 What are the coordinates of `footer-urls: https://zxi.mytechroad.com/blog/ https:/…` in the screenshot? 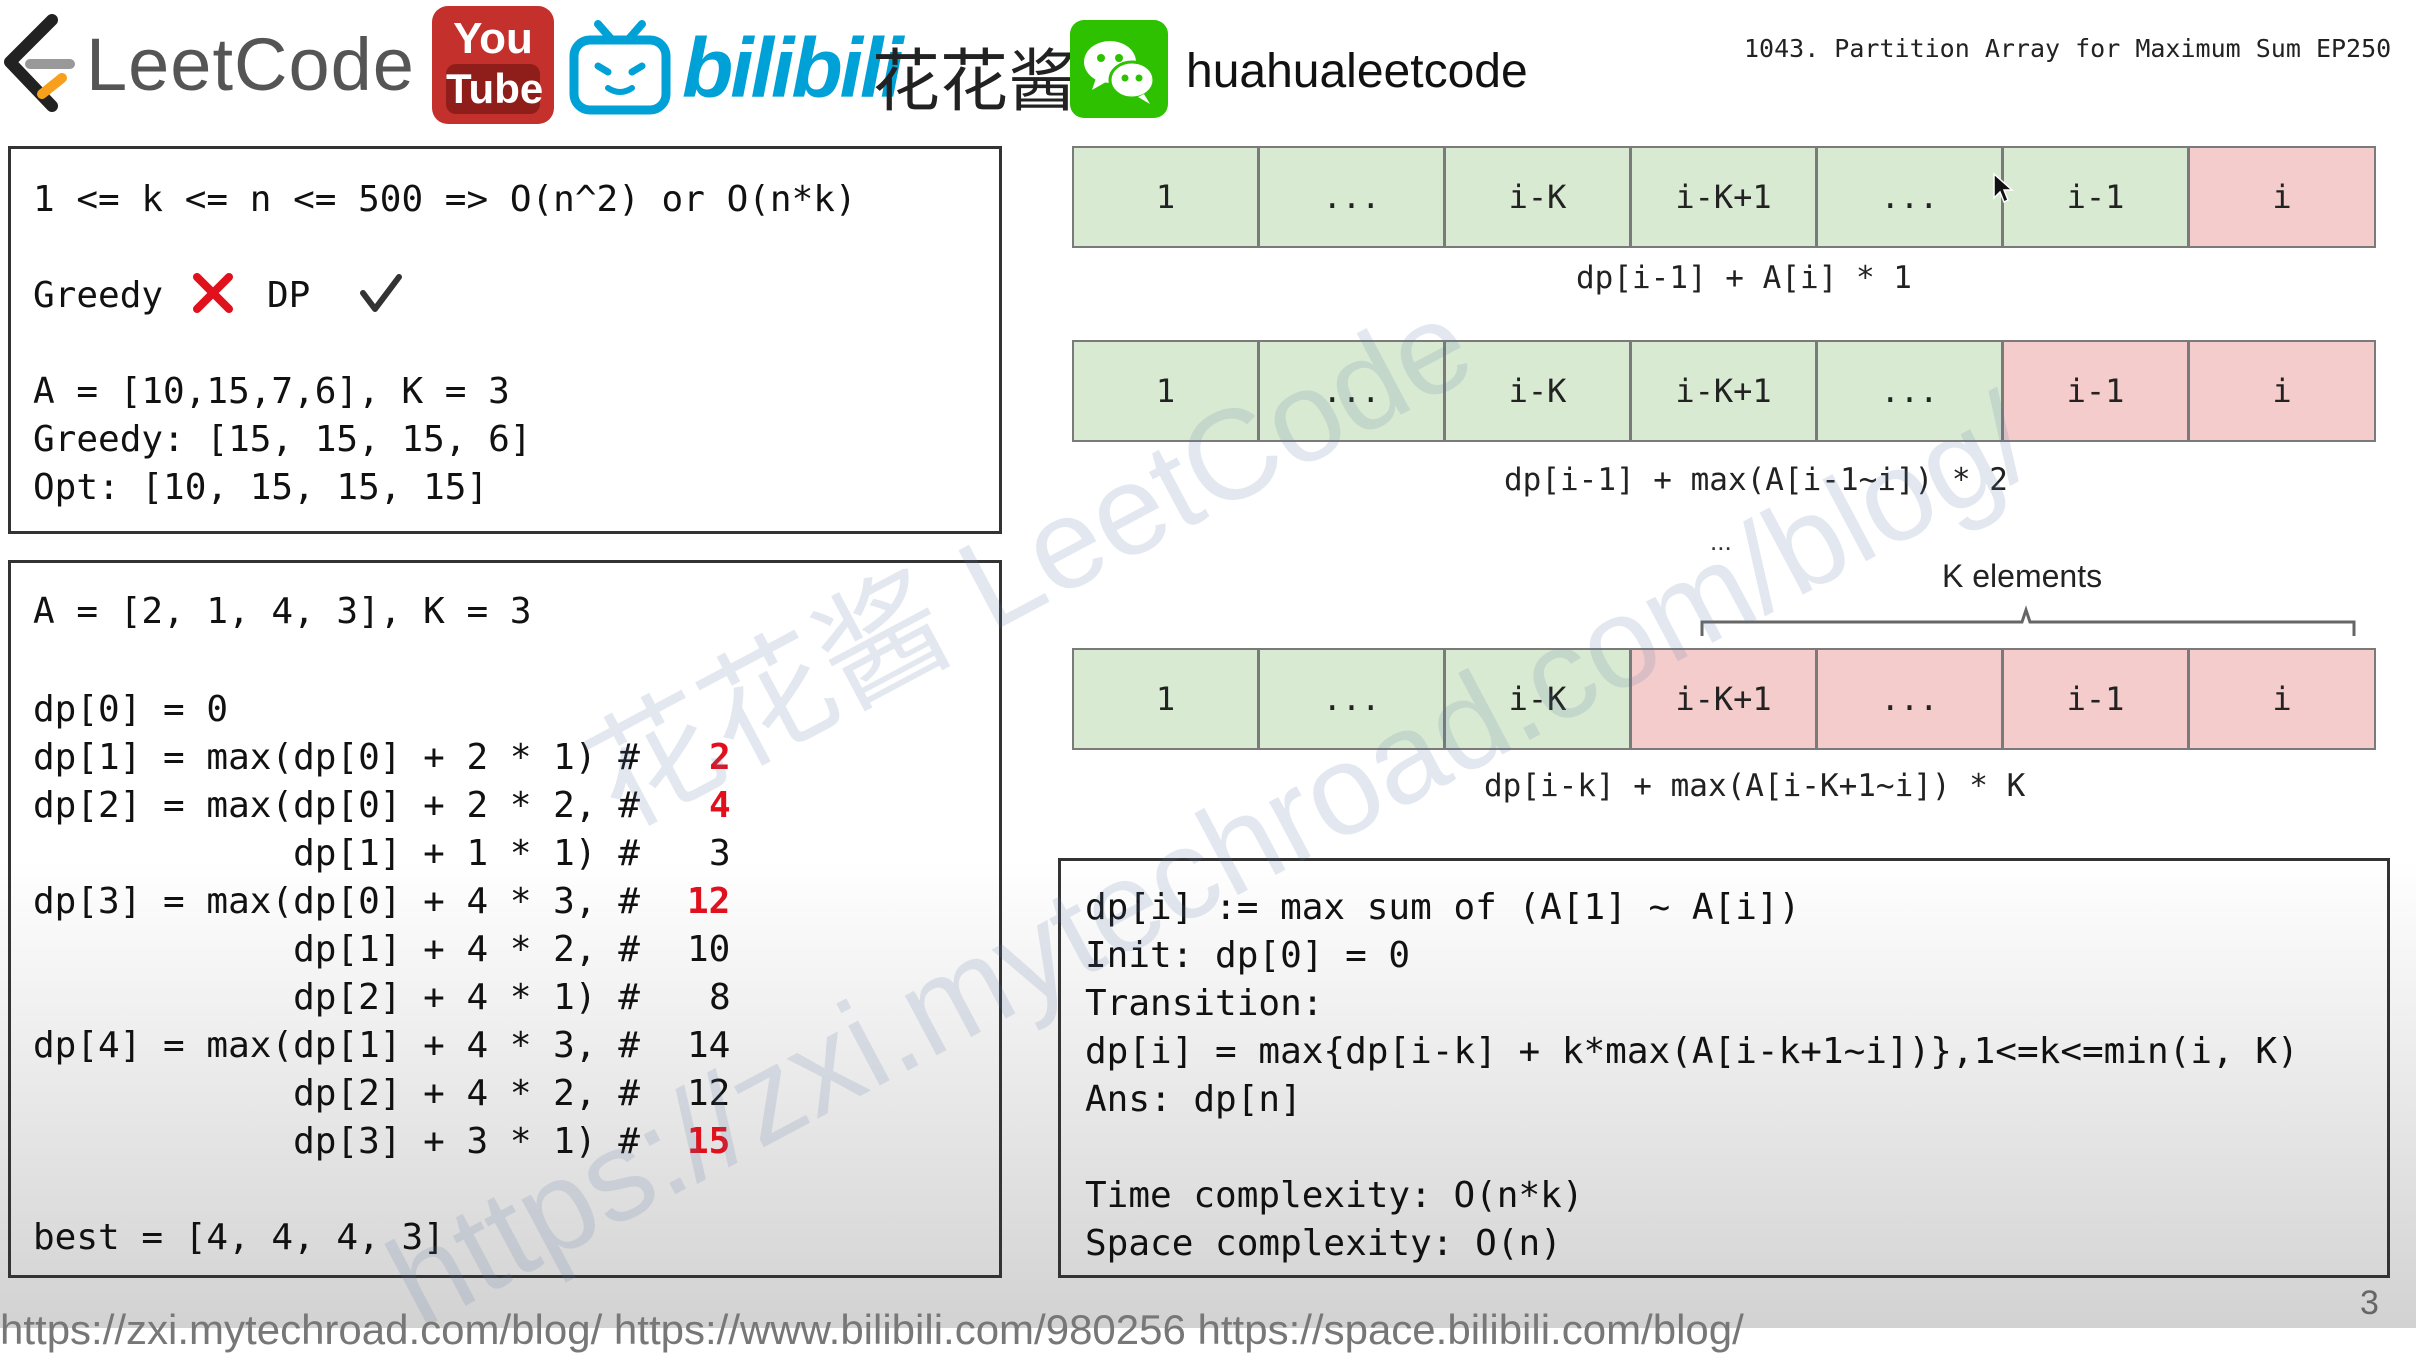 It's located at (872, 1329).